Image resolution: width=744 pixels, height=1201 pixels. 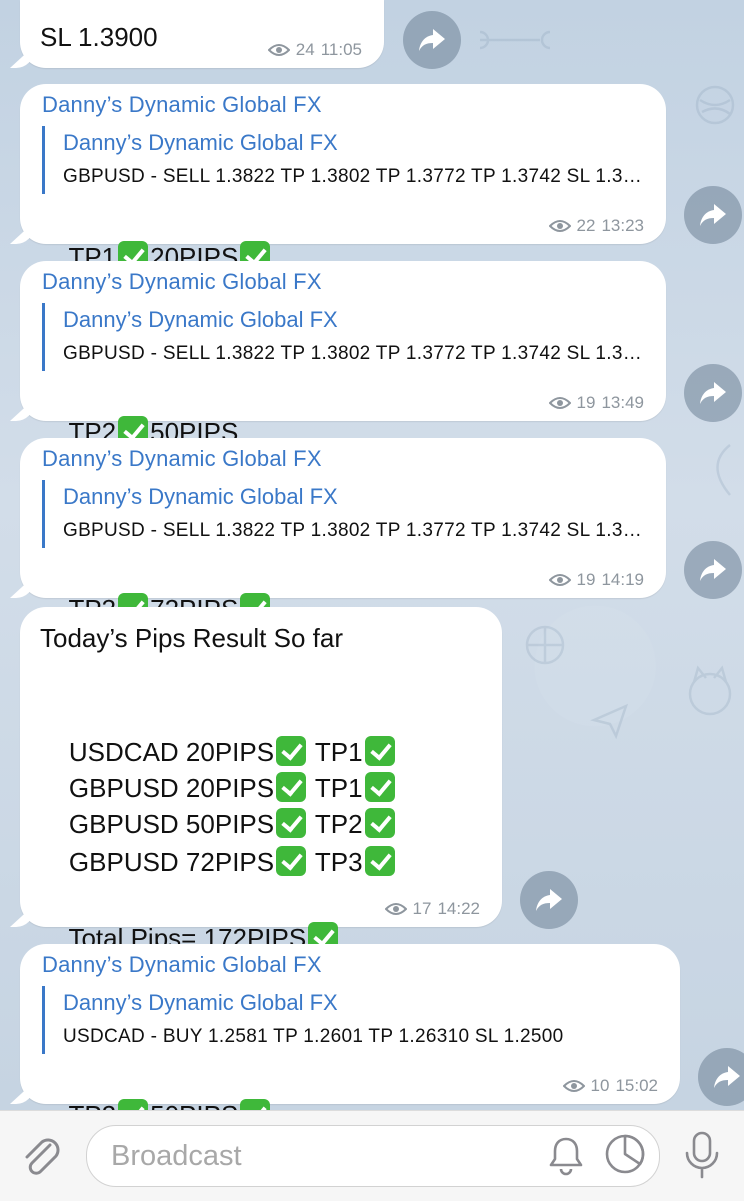 What do you see at coordinates (710, 690) in the screenshot?
I see `doodle-cat-icon` at bounding box center [710, 690].